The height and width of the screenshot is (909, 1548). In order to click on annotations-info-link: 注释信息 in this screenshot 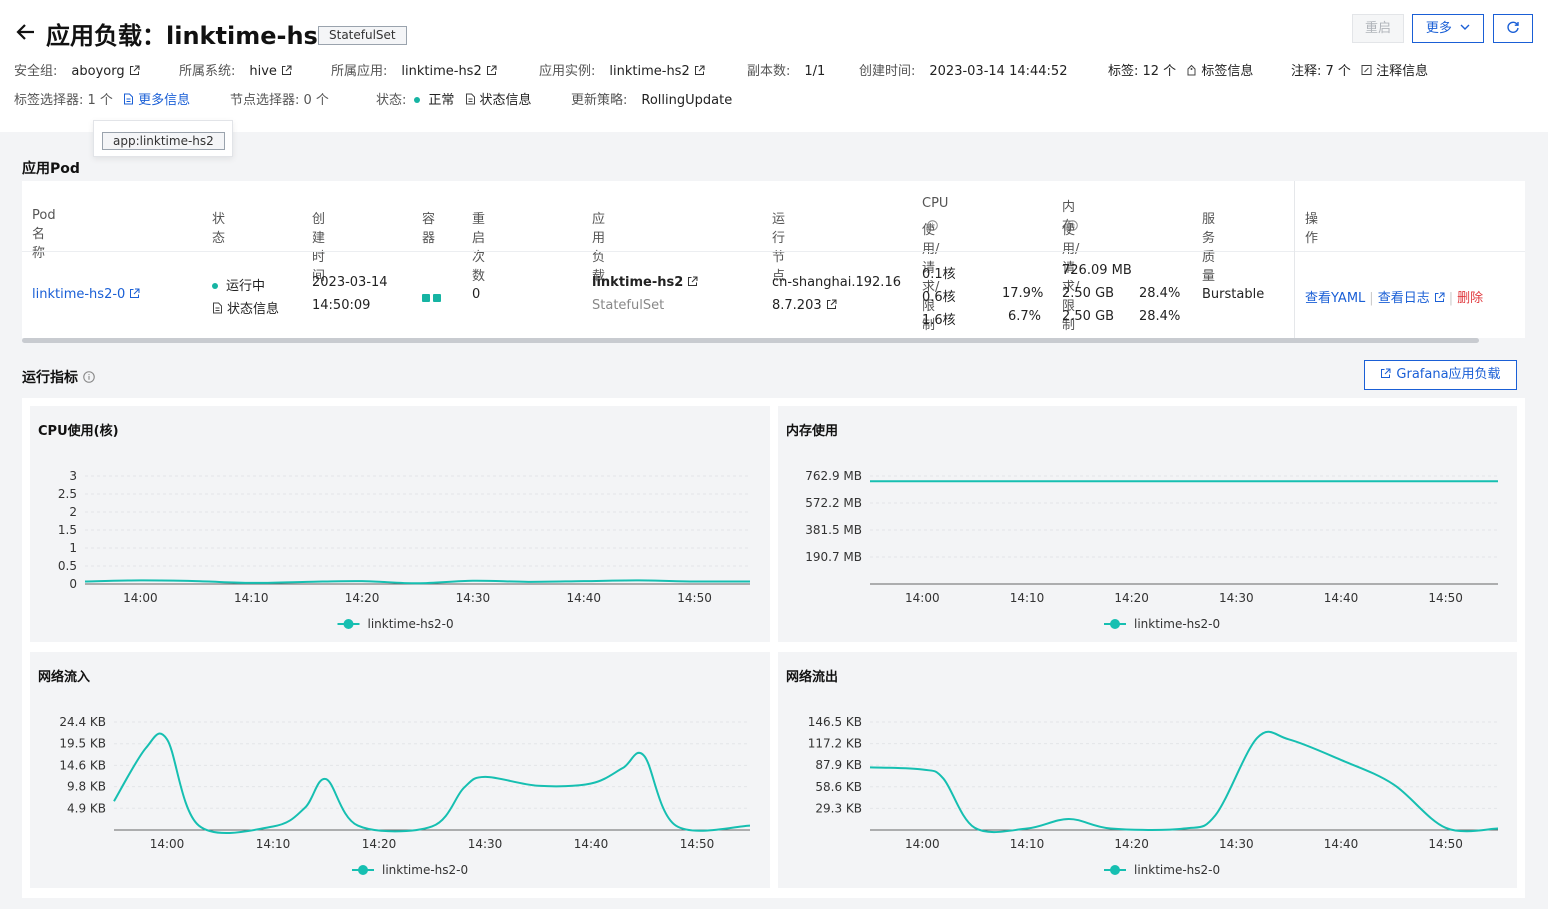, I will do `click(1402, 71)`.